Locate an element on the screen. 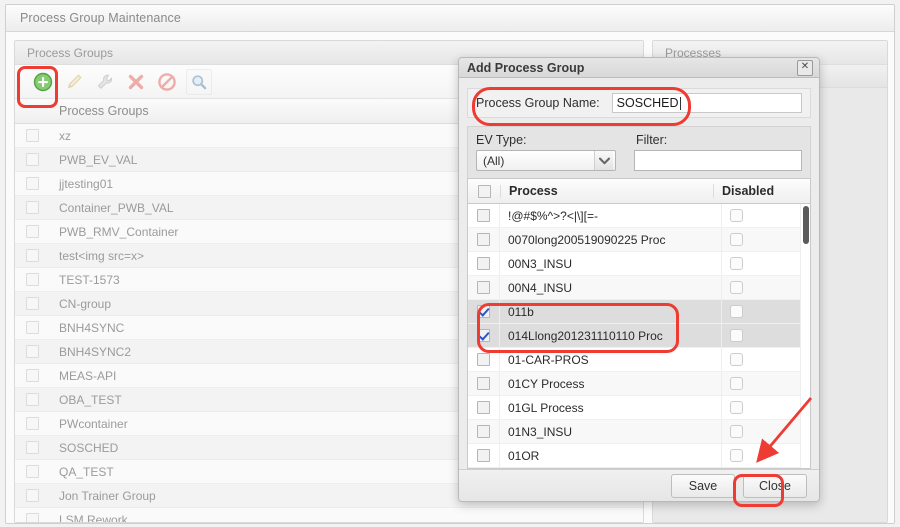 The height and width of the screenshot is (527, 900). process-grid-scrollbar is located at coordinates (805, 336).